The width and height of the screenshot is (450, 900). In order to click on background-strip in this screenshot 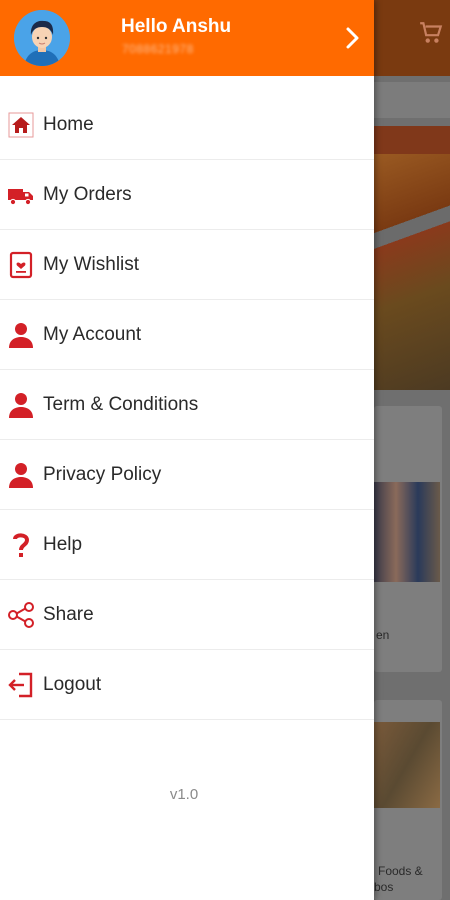, I will do `click(412, 140)`.